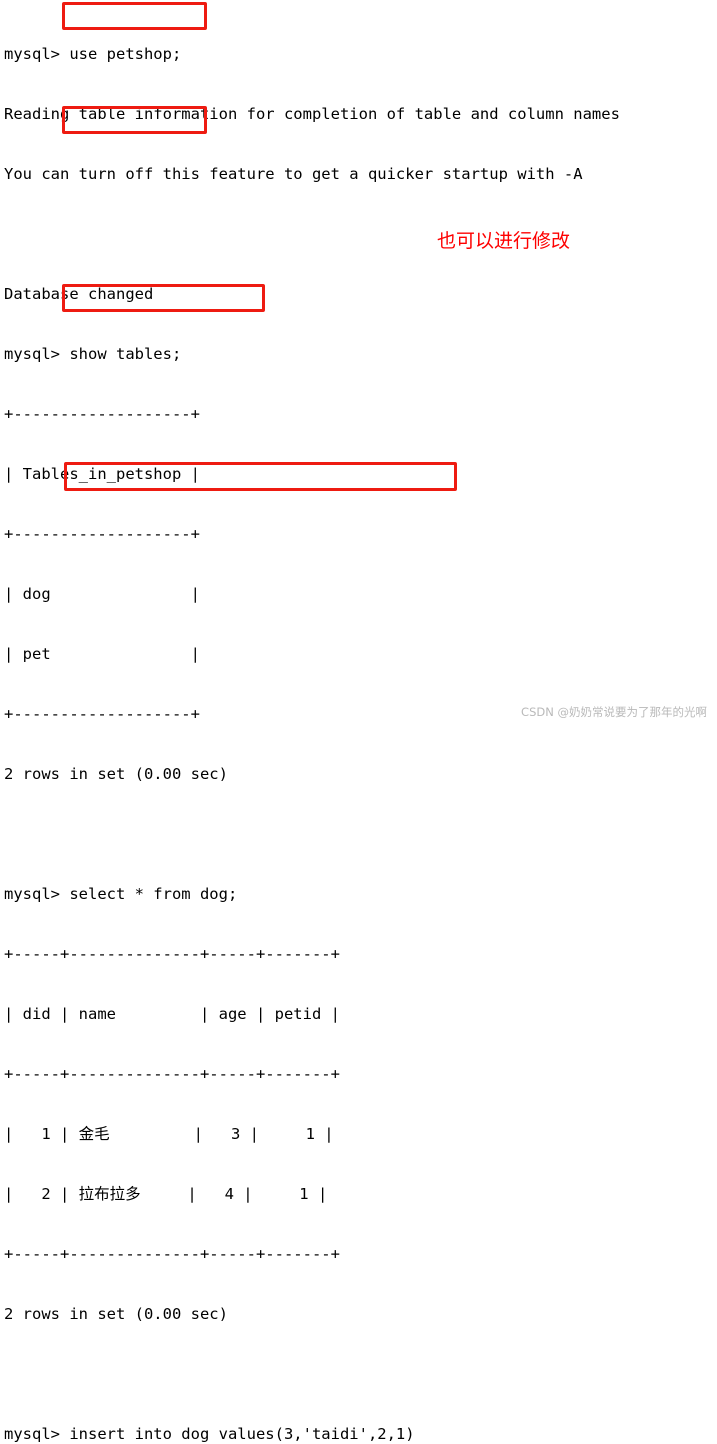 The height and width of the screenshot is (1444, 717). Describe the element at coordinates (93, 354) in the screenshot. I see `terminal-line: mysql> show tables;` at that location.